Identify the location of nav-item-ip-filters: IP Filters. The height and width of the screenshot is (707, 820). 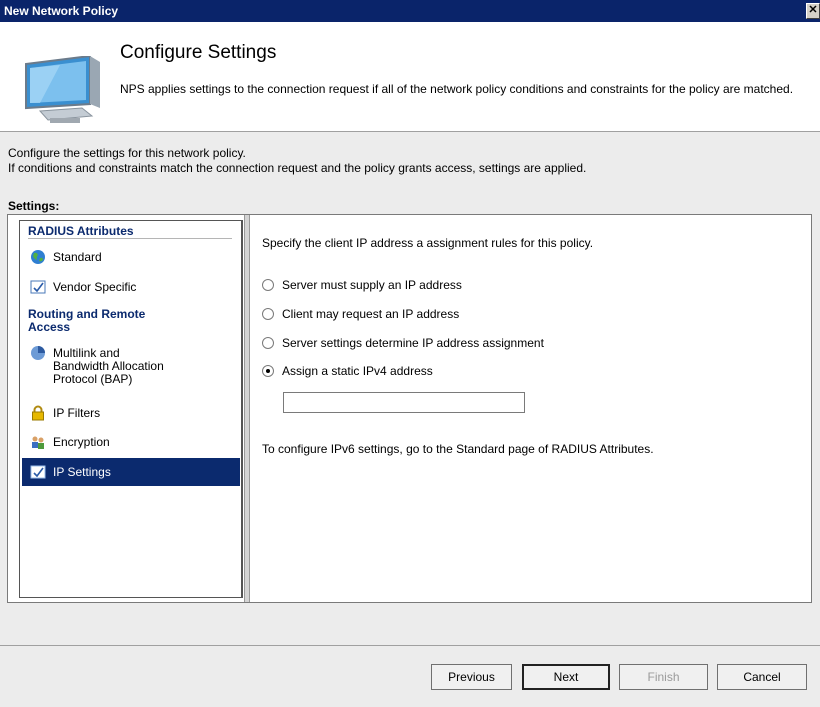
(131, 413).